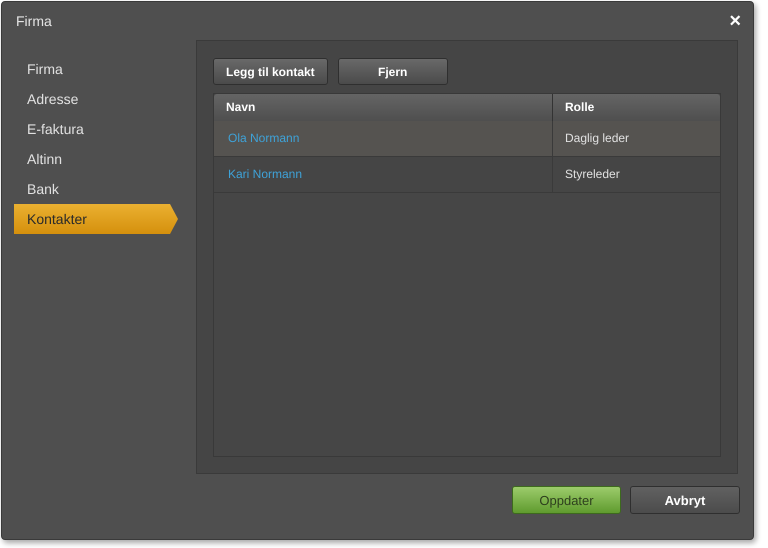  I want to click on sidebar-item: E-faktura, so click(87, 129).